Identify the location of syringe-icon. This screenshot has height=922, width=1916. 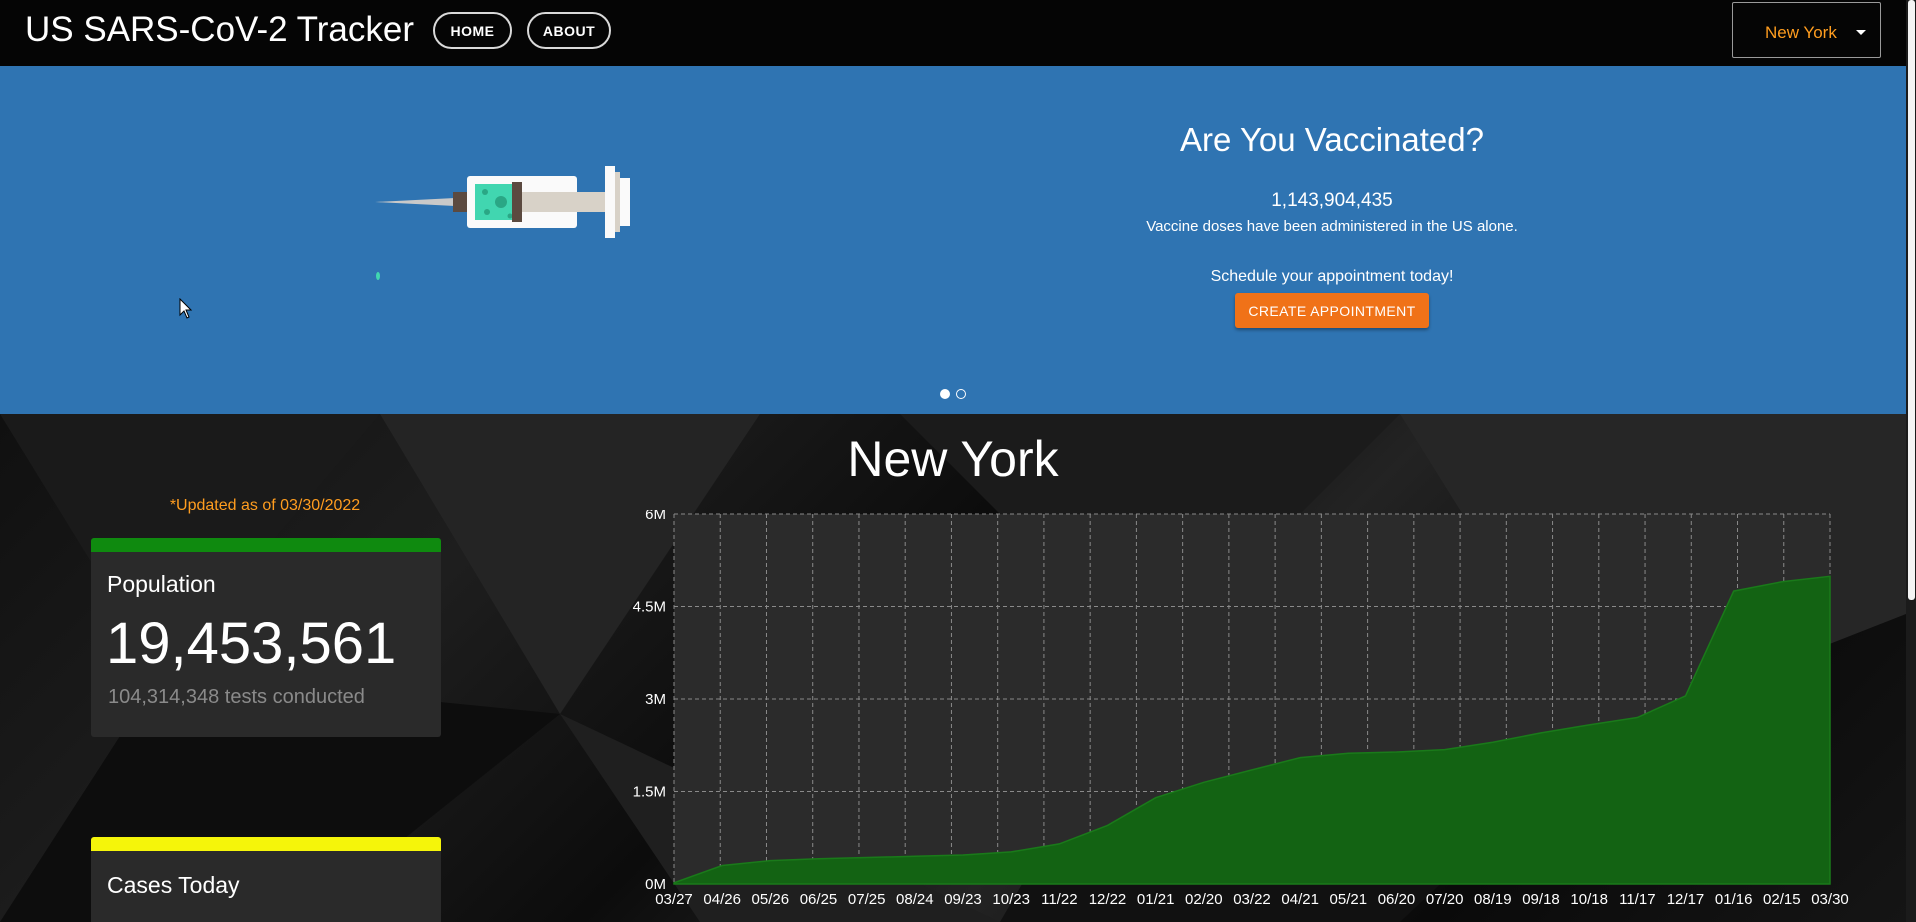
(502, 223).